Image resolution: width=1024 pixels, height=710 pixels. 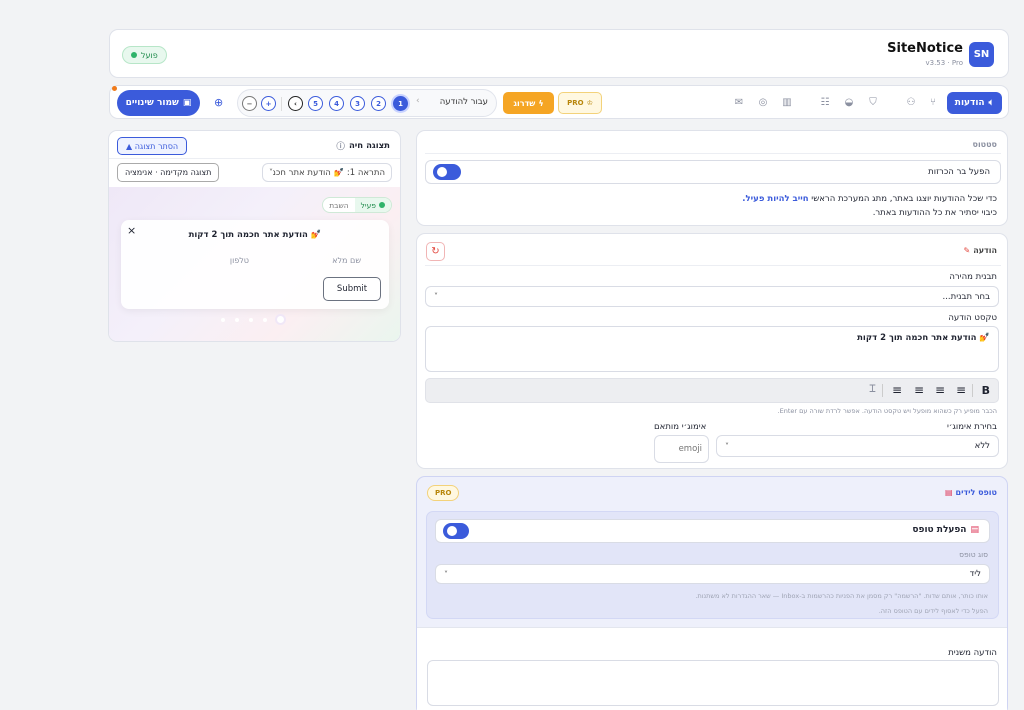 What do you see at coordinates (967, 250) in the screenshot?
I see `pencil-icon: ✎` at bounding box center [967, 250].